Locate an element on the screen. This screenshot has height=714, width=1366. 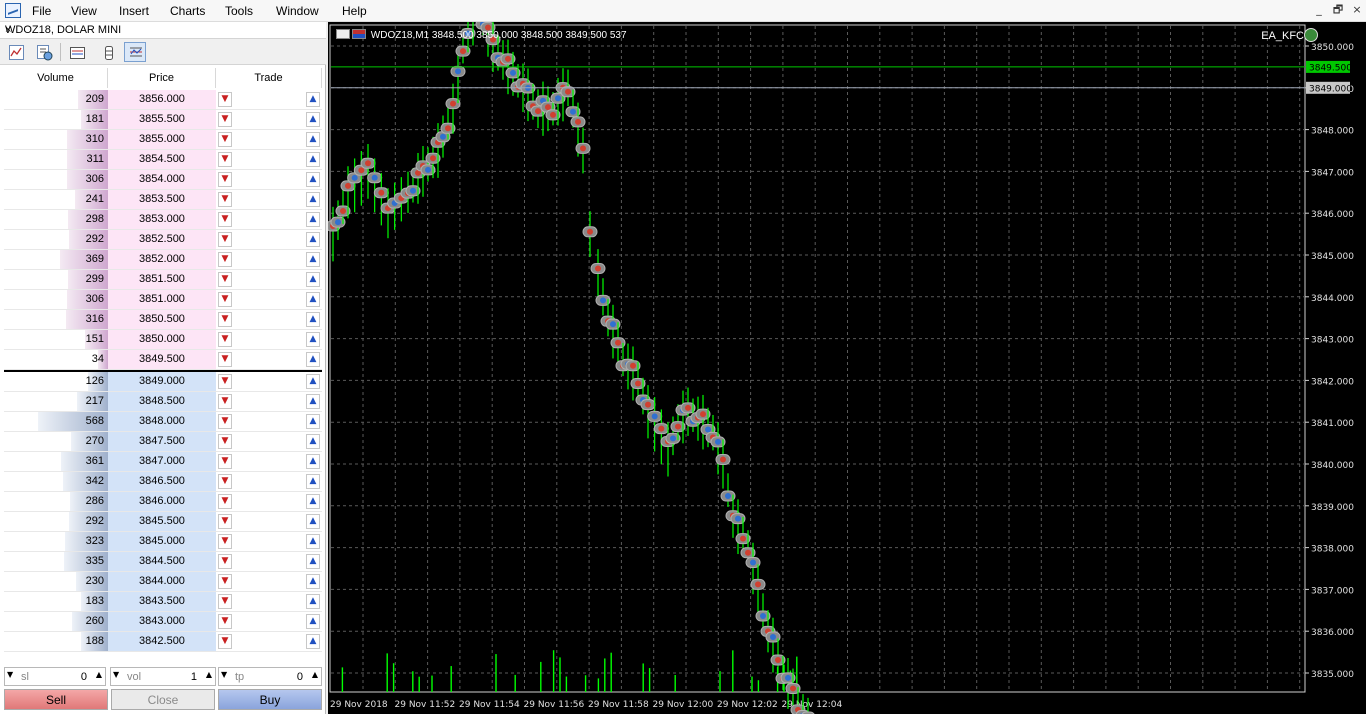
volume-cell: 151 is located at coordinates (56, 340).